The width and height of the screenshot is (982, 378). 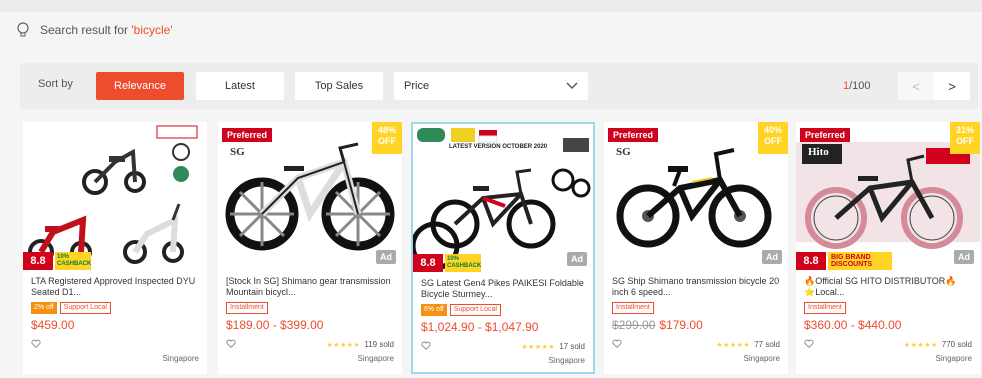 What do you see at coordinates (417, 86) in the screenshot?
I see `price-select-label: Price` at bounding box center [417, 86].